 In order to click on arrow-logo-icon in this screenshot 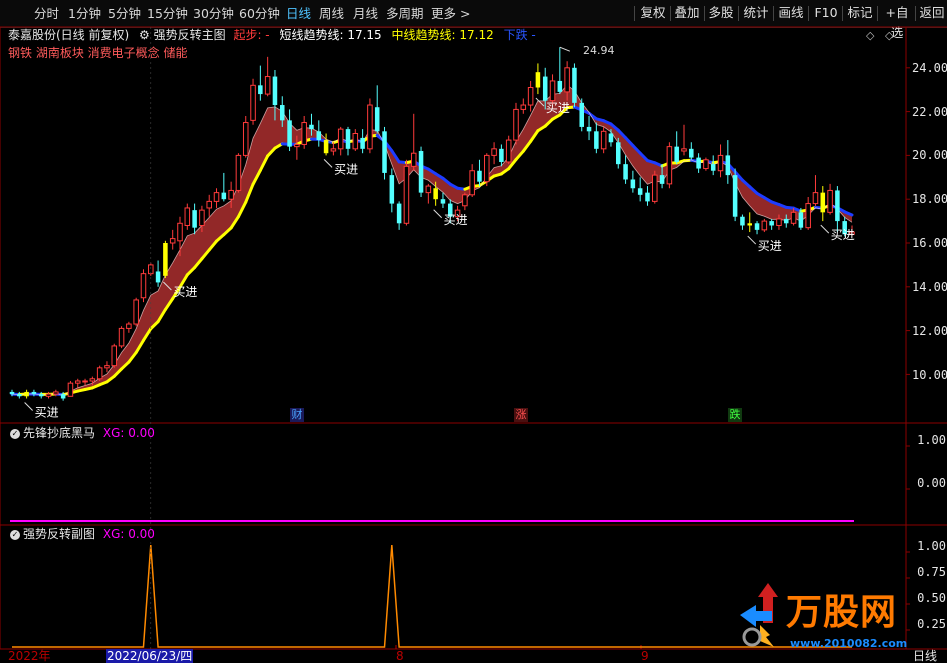, I will do `click(759, 615)`.